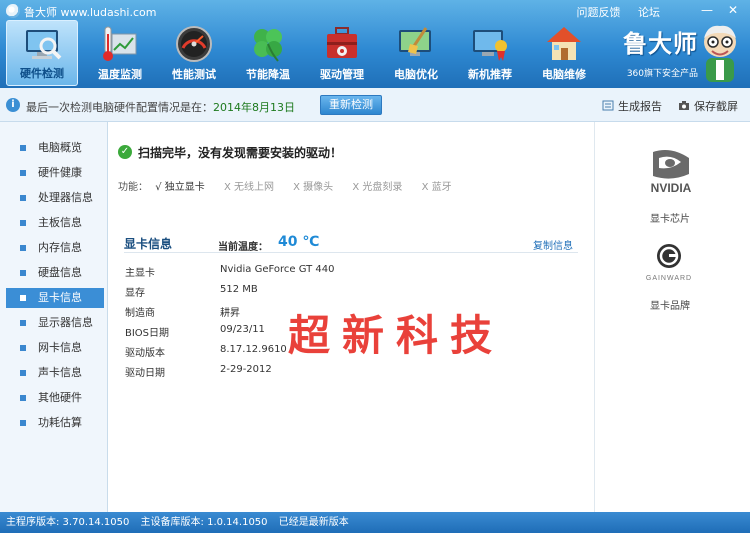 The width and height of the screenshot is (750, 533). I want to click on tab-driver-manager: 驱动管理, so click(342, 53).